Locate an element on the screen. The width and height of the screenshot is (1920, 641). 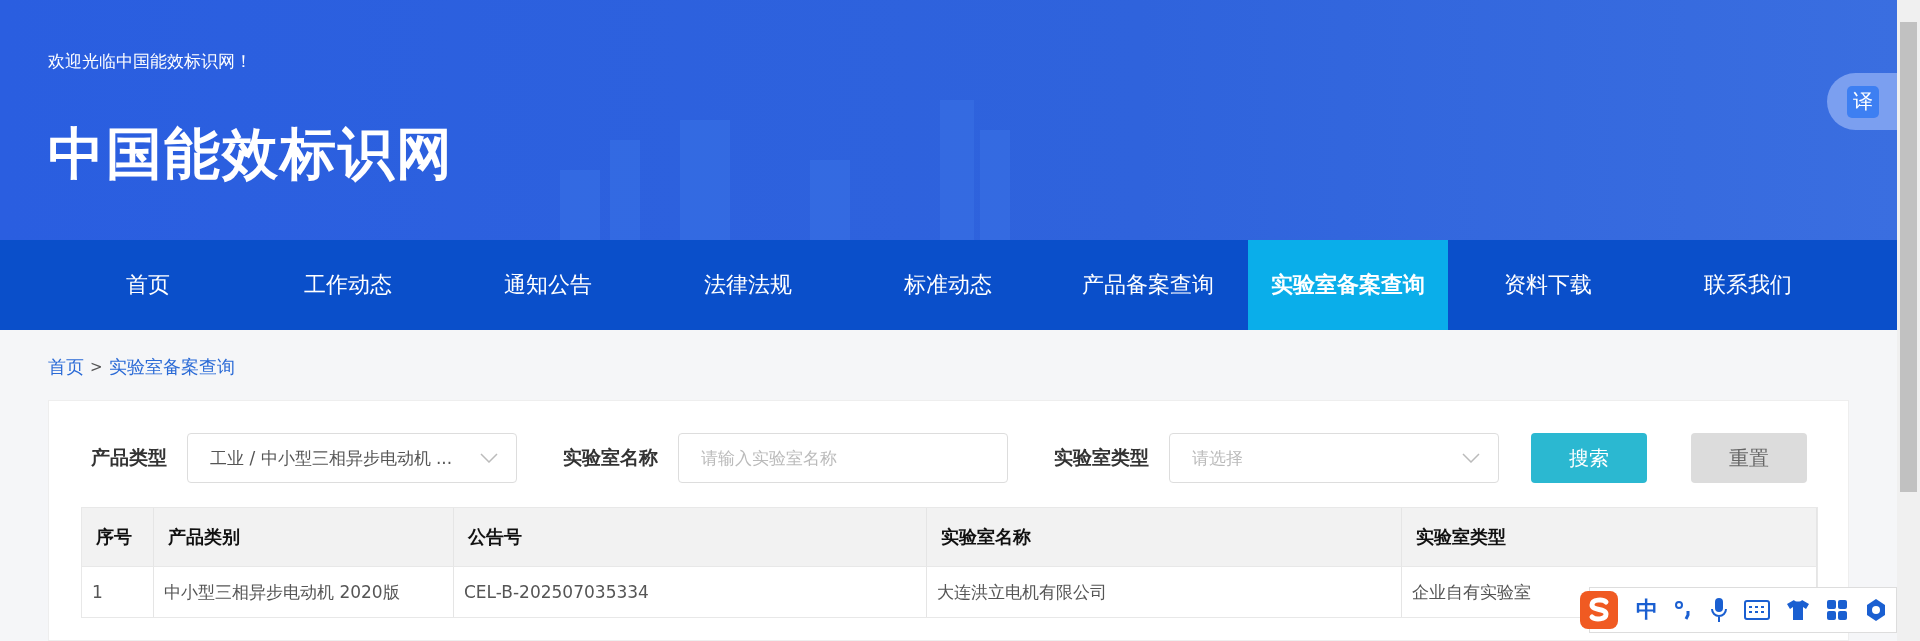
settings-icon is located at coordinates (1876, 610).